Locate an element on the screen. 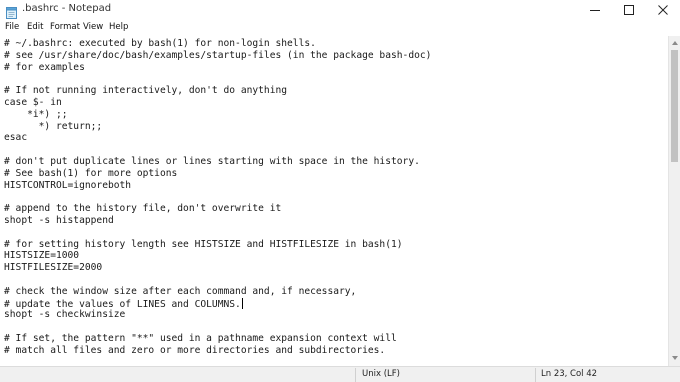 This screenshot has width=680, height=382. maximize-icon is located at coordinates (629, 10).